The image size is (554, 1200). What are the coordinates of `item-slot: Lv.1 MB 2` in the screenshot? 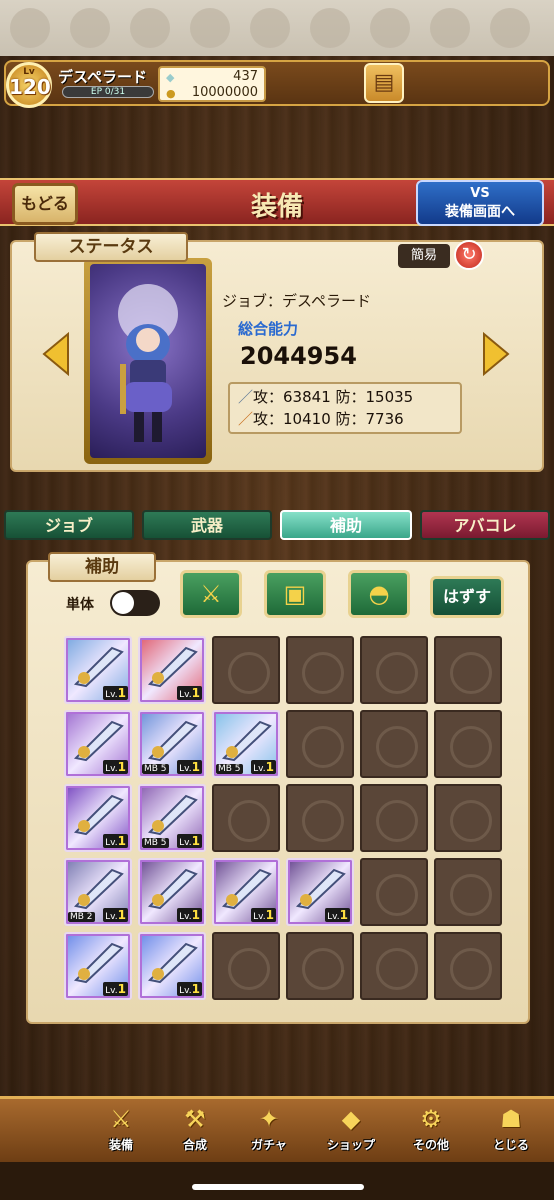 It's located at (98, 892).